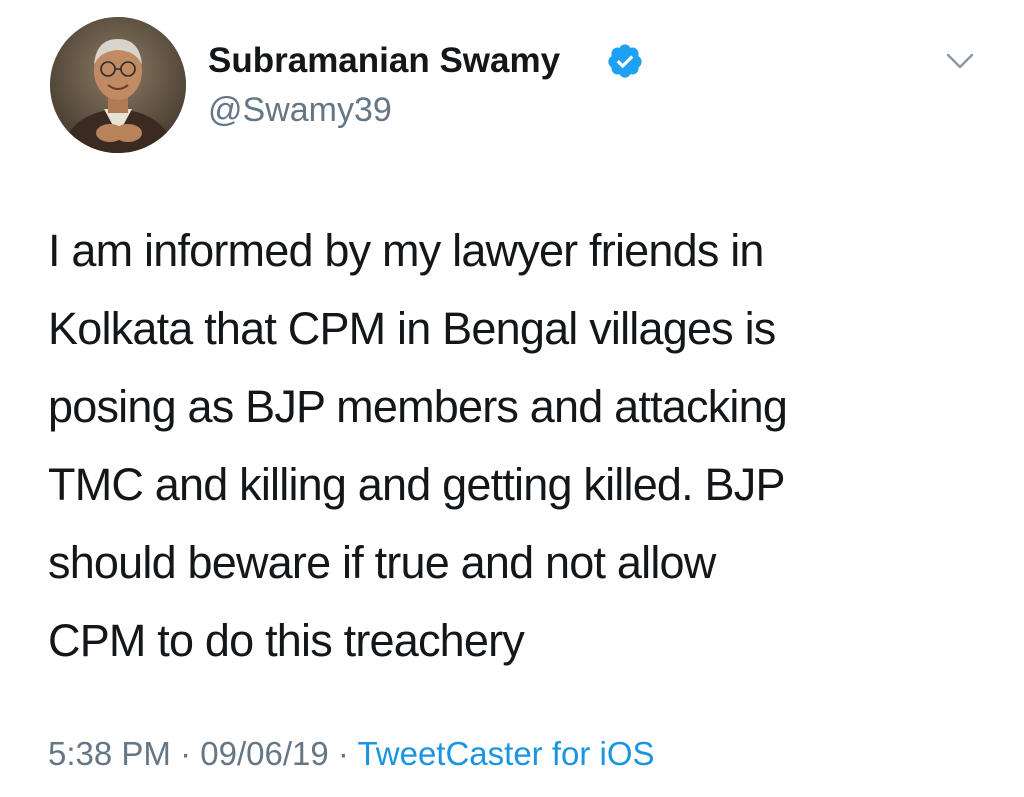 The width and height of the screenshot is (1024, 797). I want to click on tweet-source-link: TweetCaster for iOS, so click(505, 753).